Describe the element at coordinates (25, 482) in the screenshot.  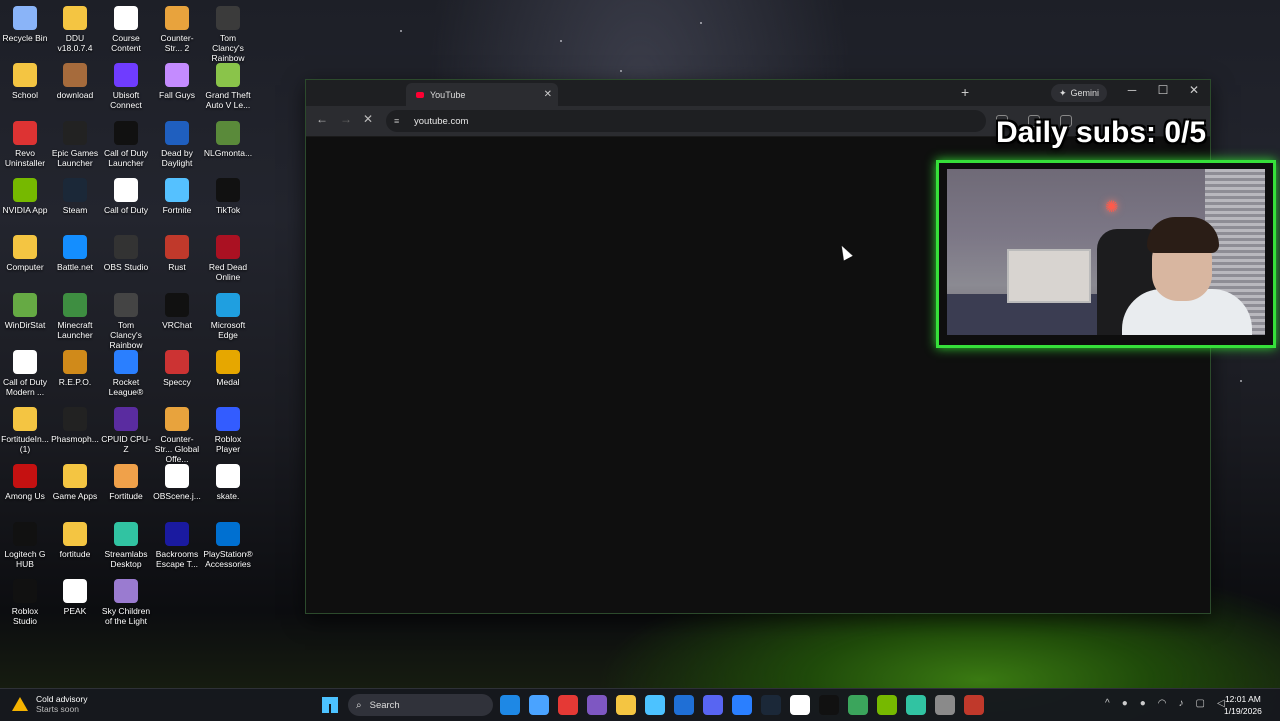
I see `desktop-icon: Among Us` at that location.